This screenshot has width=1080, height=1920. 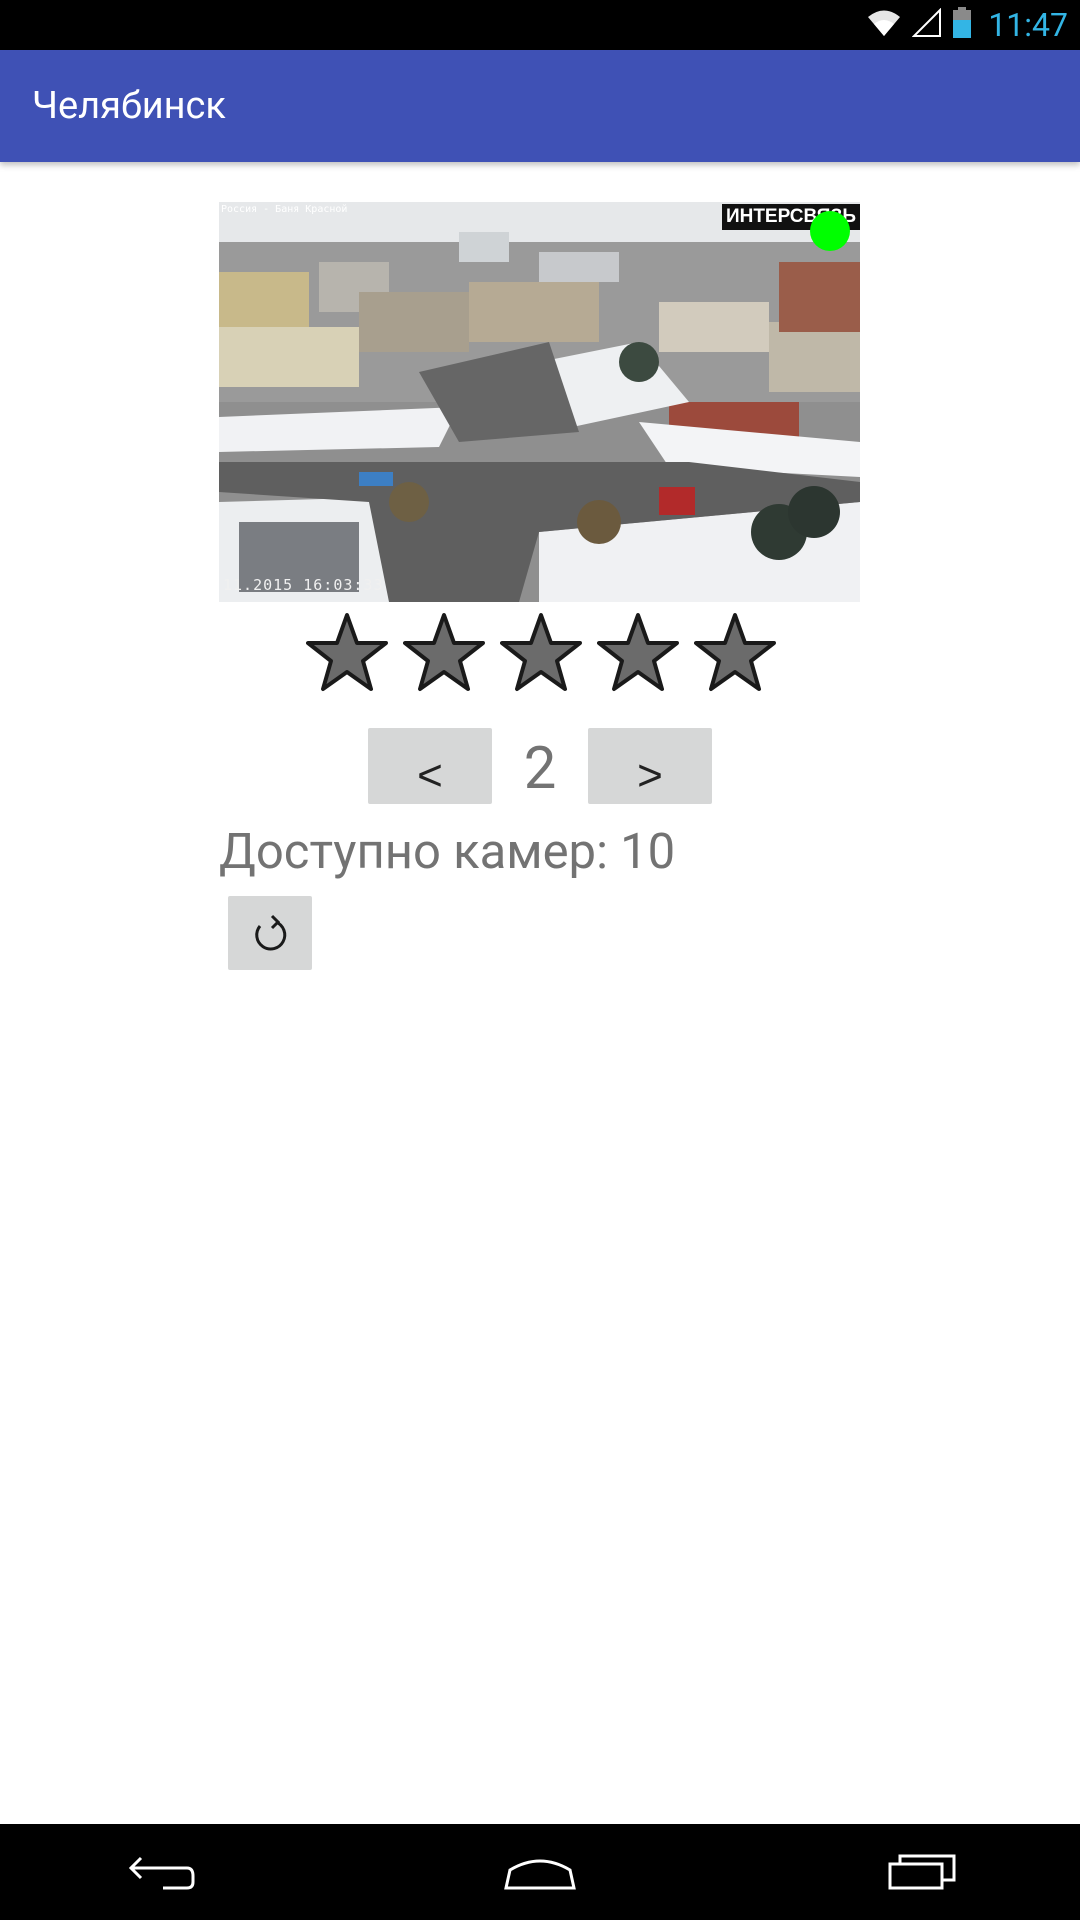 What do you see at coordinates (540, 106) in the screenshot?
I see `app-bar: Челябинск` at bounding box center [540, 106].